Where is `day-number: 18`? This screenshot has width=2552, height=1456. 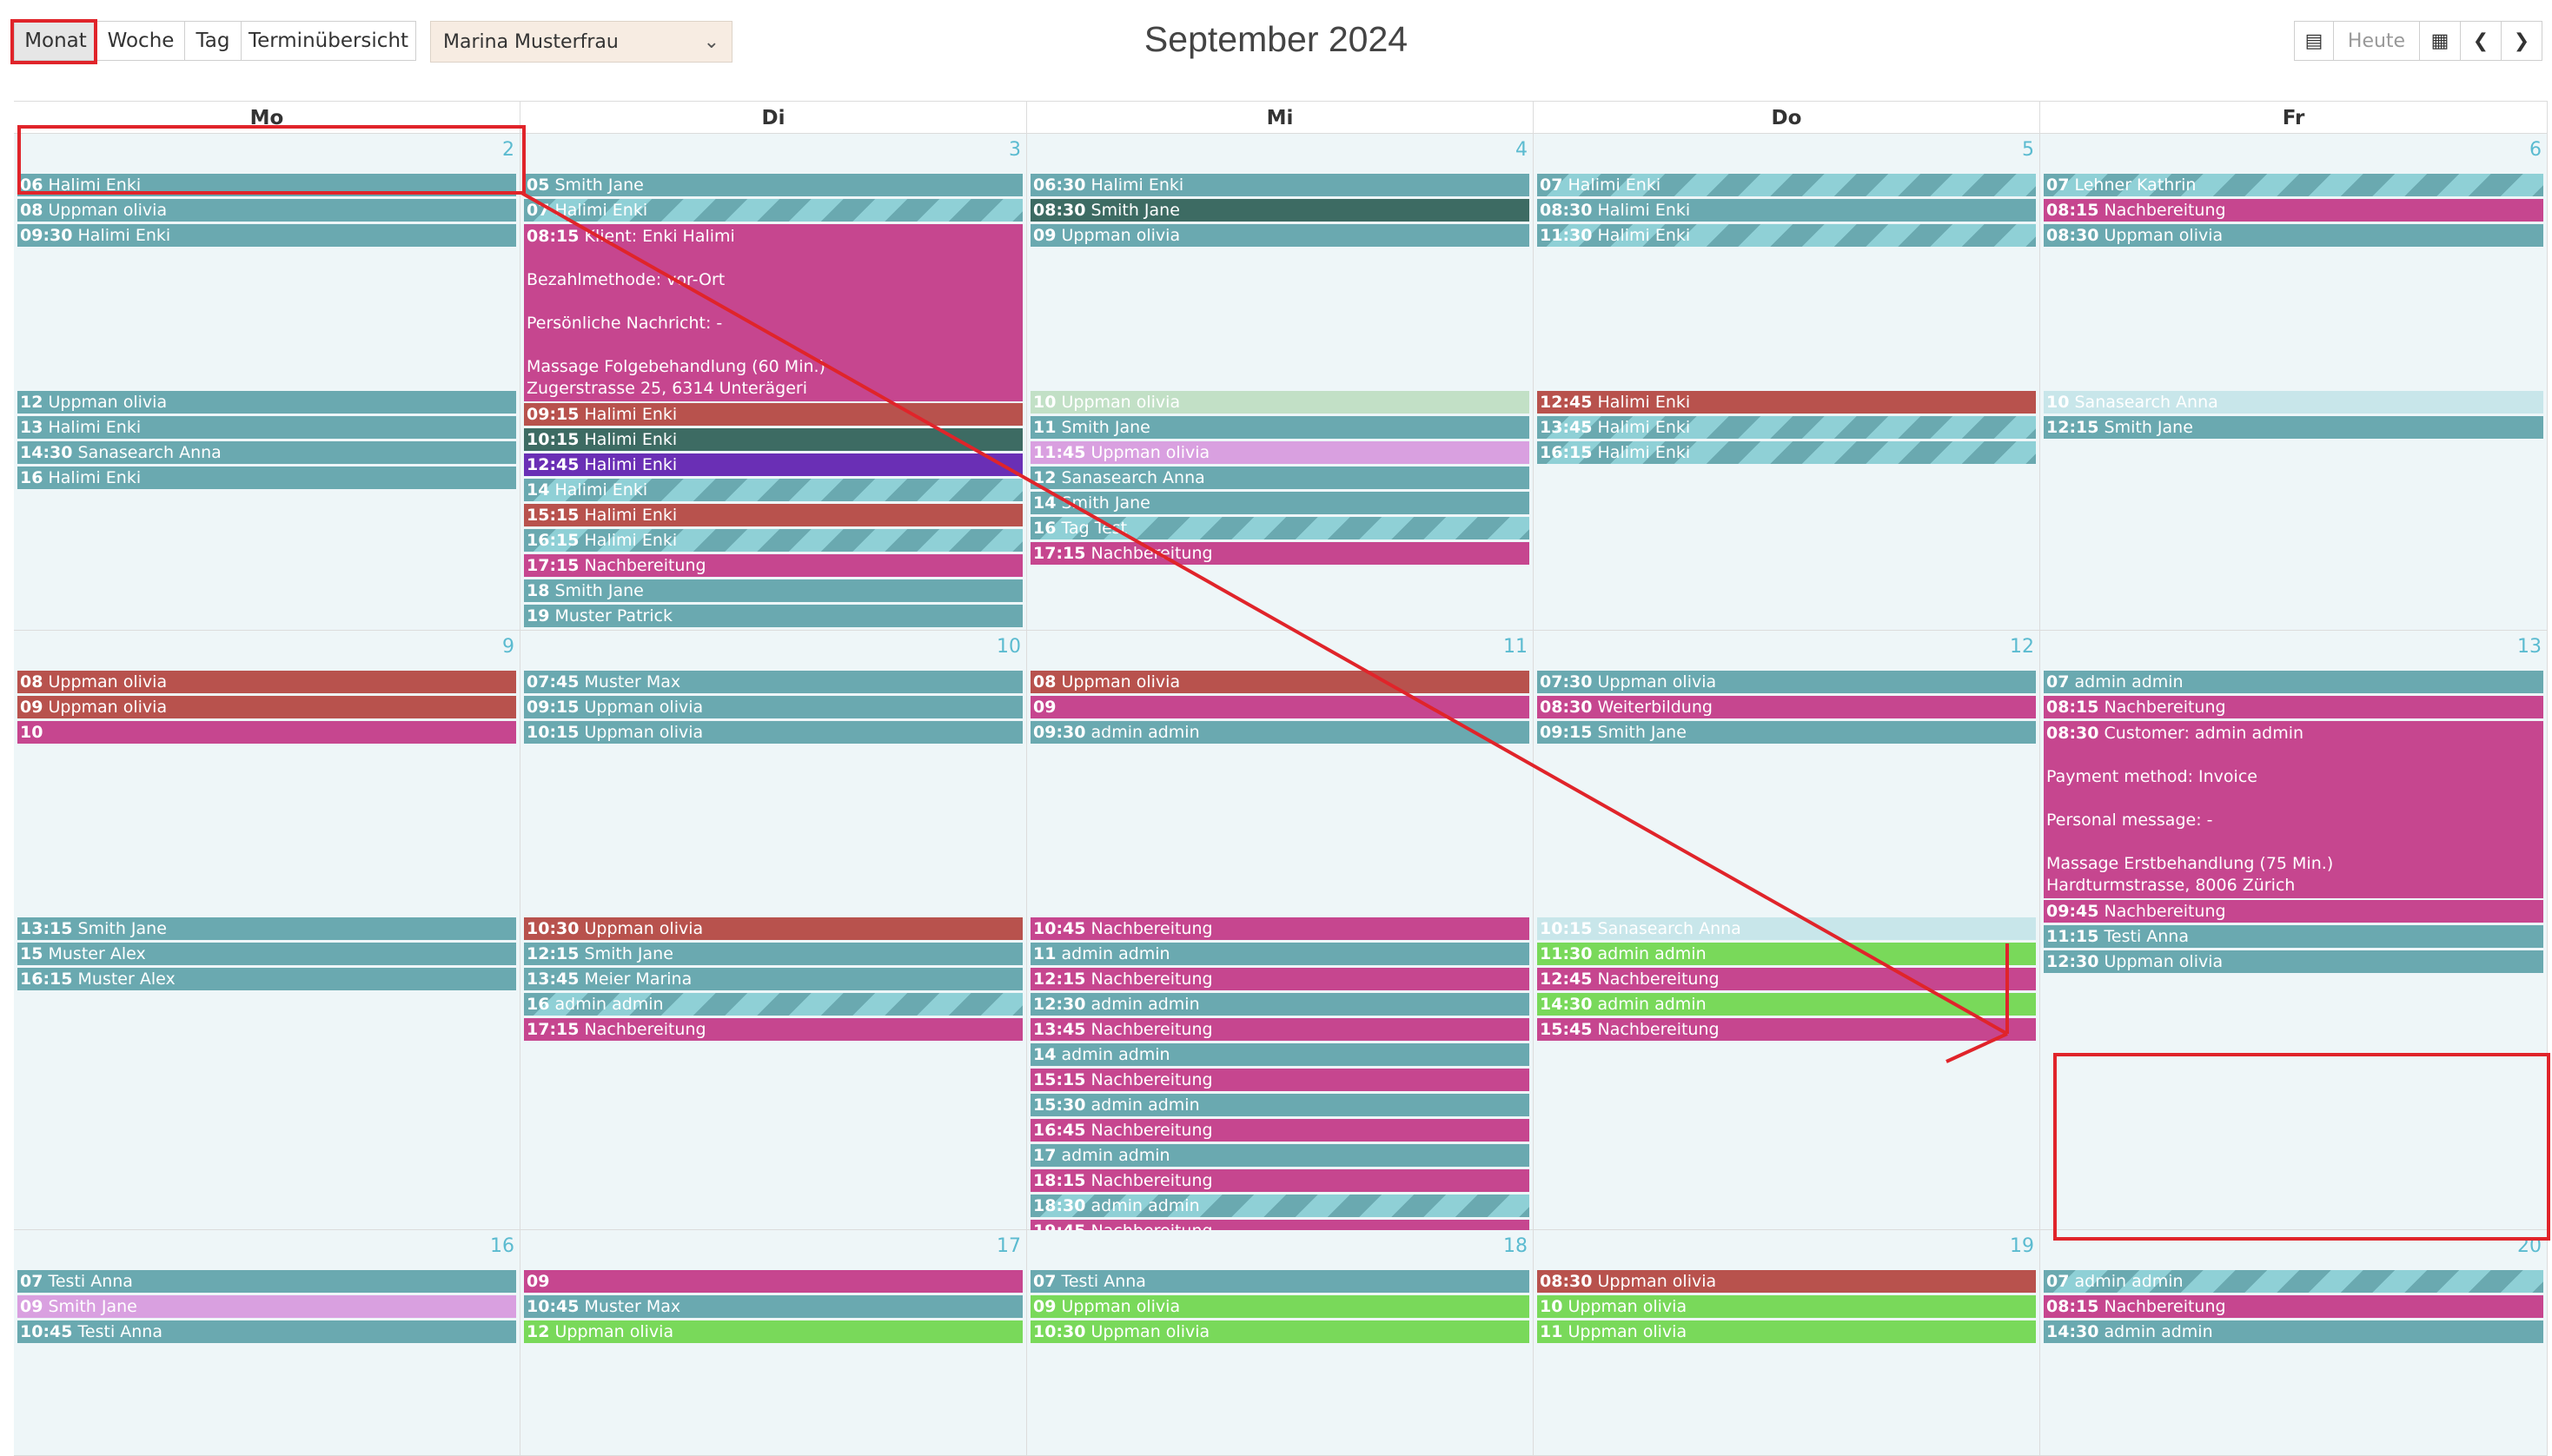 day-number: 18 is located at coordinates (1516, 1246).